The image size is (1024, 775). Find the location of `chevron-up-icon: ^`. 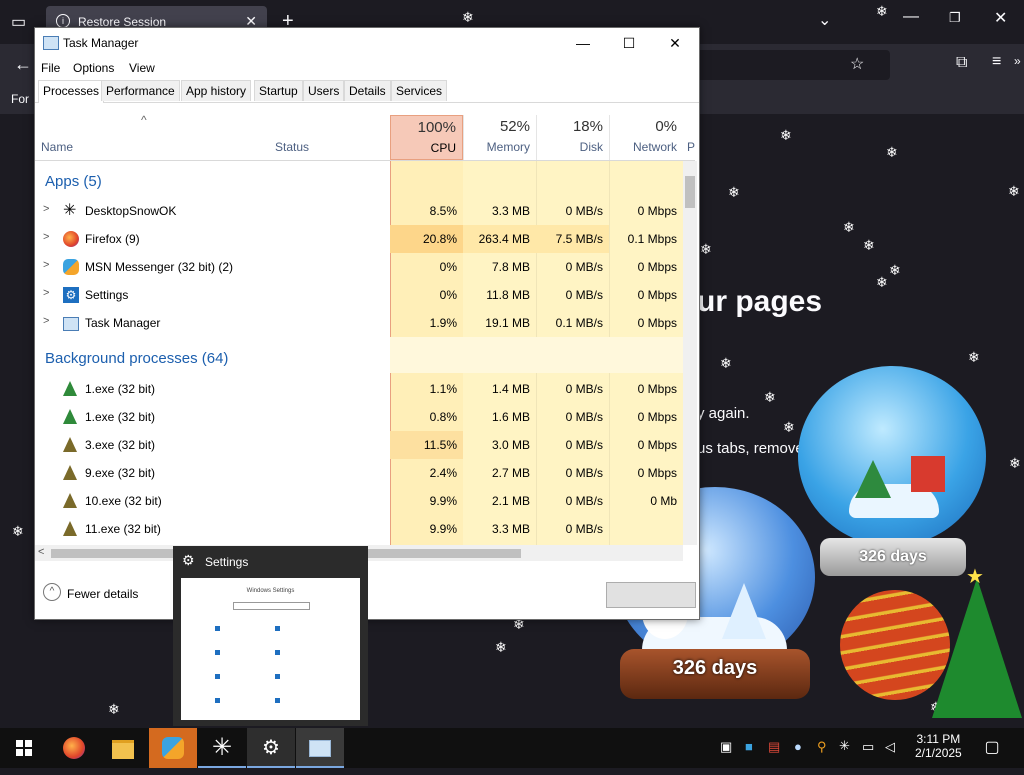

chevron-up-icon: ^ is located at coordinates (52, 592).